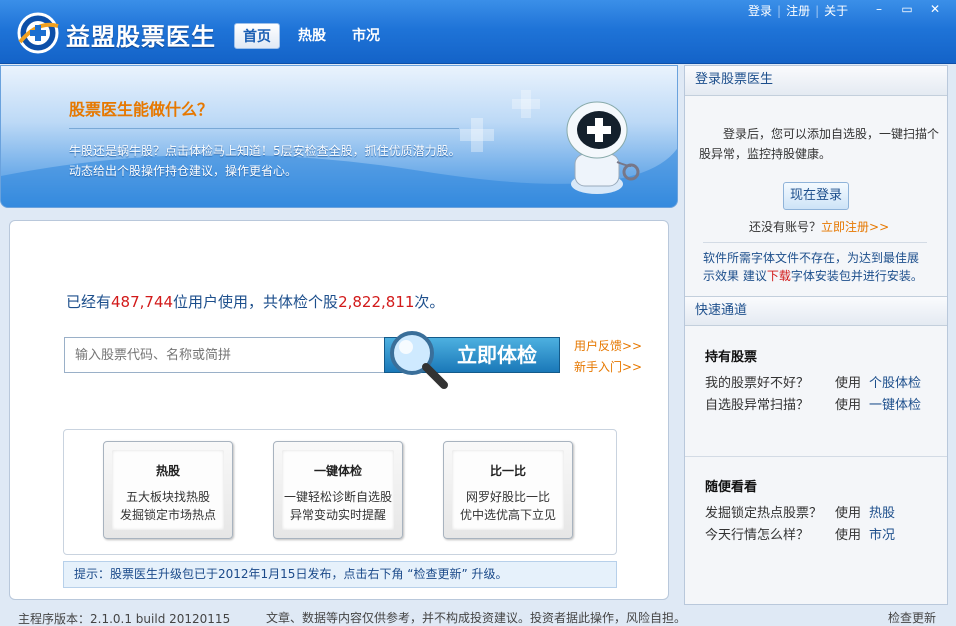  Describe the element at coordinates (167, 515) in the screenshot. I see `card-desc-line2: 发掘锁定市场热点` at that location.